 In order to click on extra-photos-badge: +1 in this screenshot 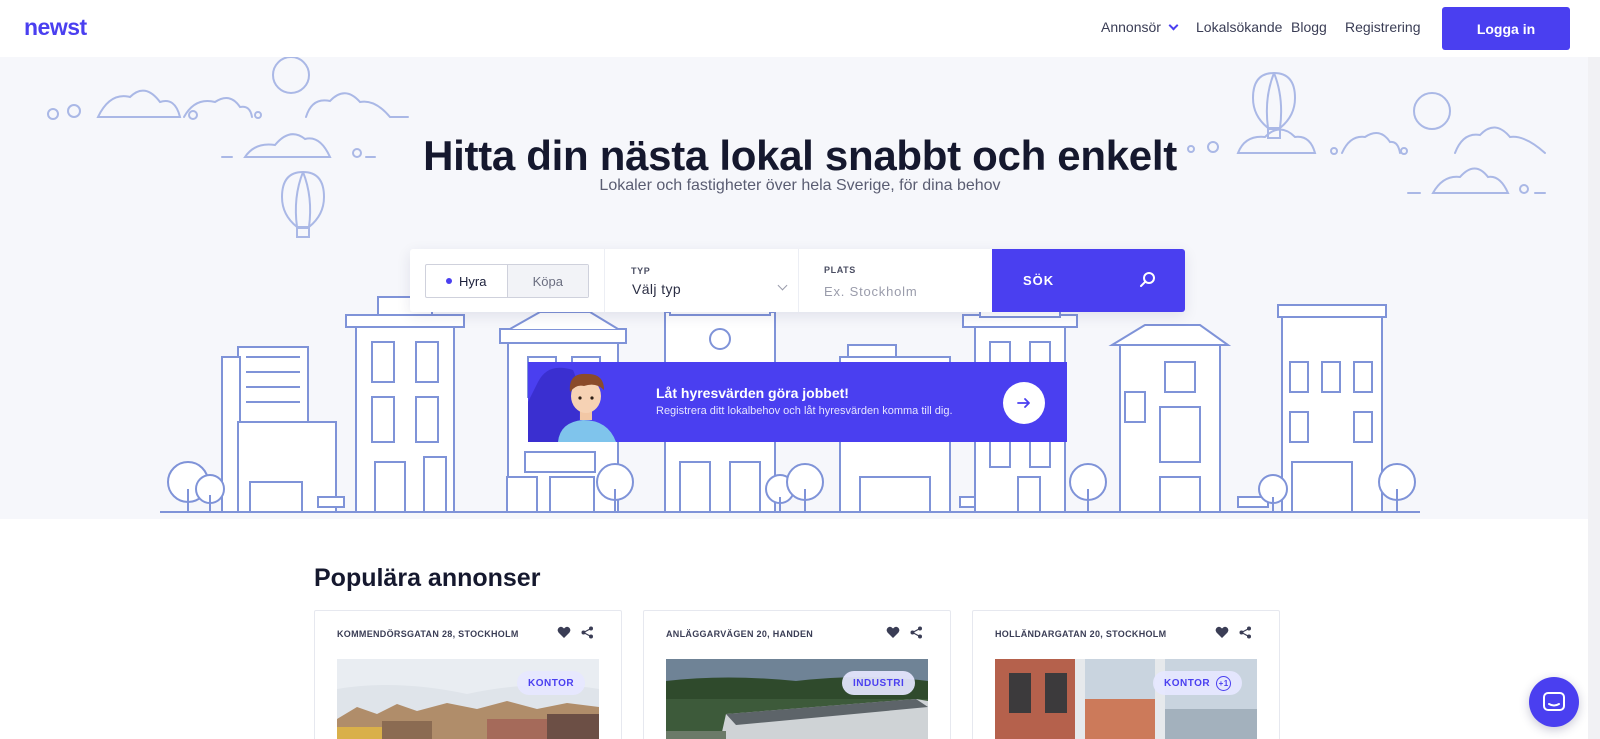, I will do `click(1224, 683)`.